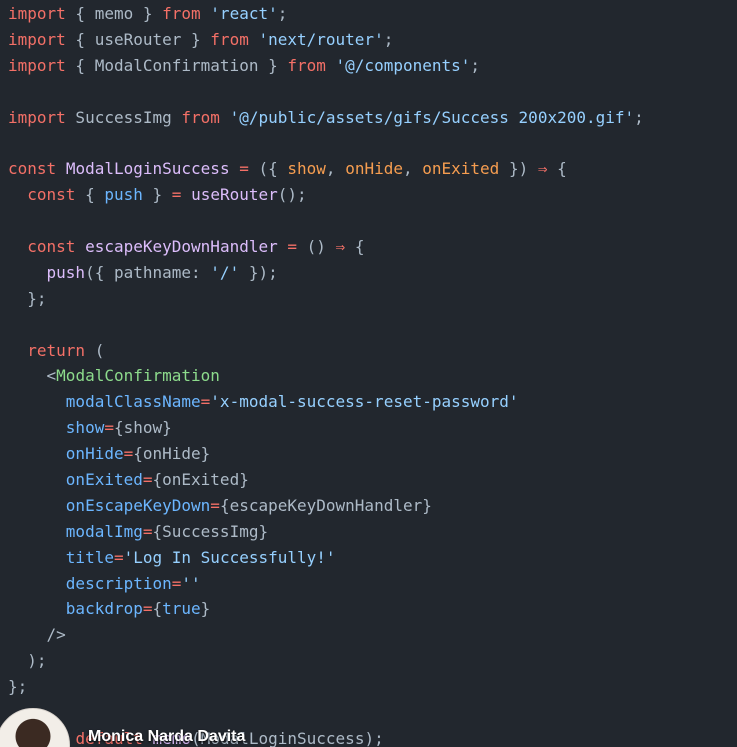 The width and height of the screenshot is (737, 747). What do you see at coordinates (326, 609) in the screenshot?
I see `code-line: backdrop={true}` at bounding box center [326, 609].